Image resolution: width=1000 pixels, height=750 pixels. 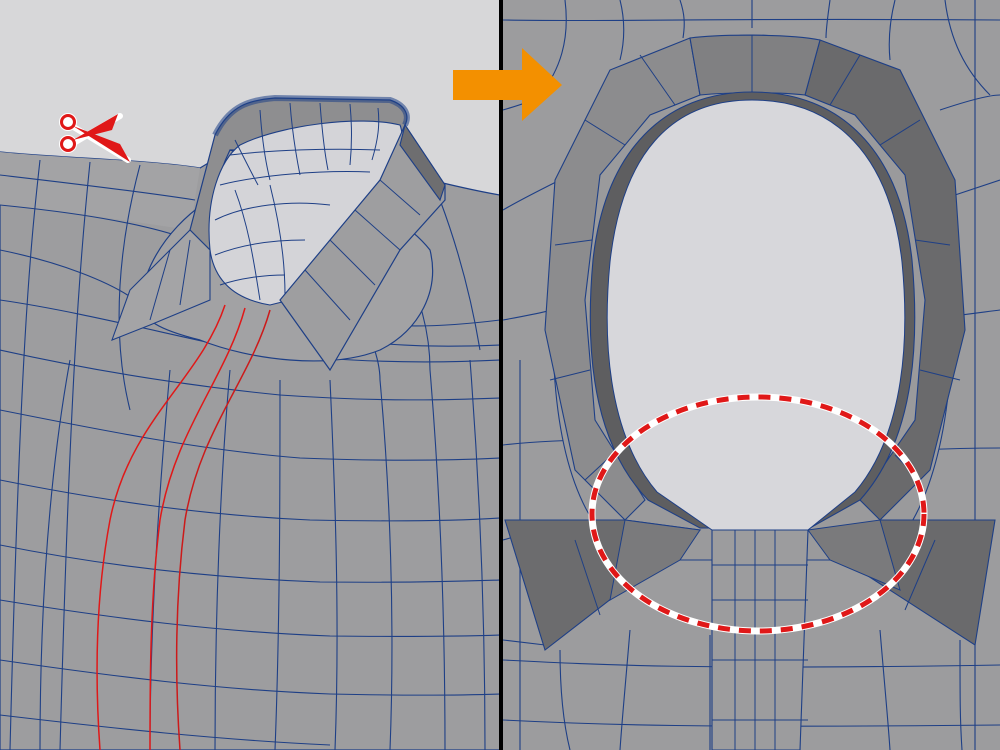 What do you see at coordinates (478, 85) in the screenshot?
I see `arrow-tail` at bounding box center [478, 85].